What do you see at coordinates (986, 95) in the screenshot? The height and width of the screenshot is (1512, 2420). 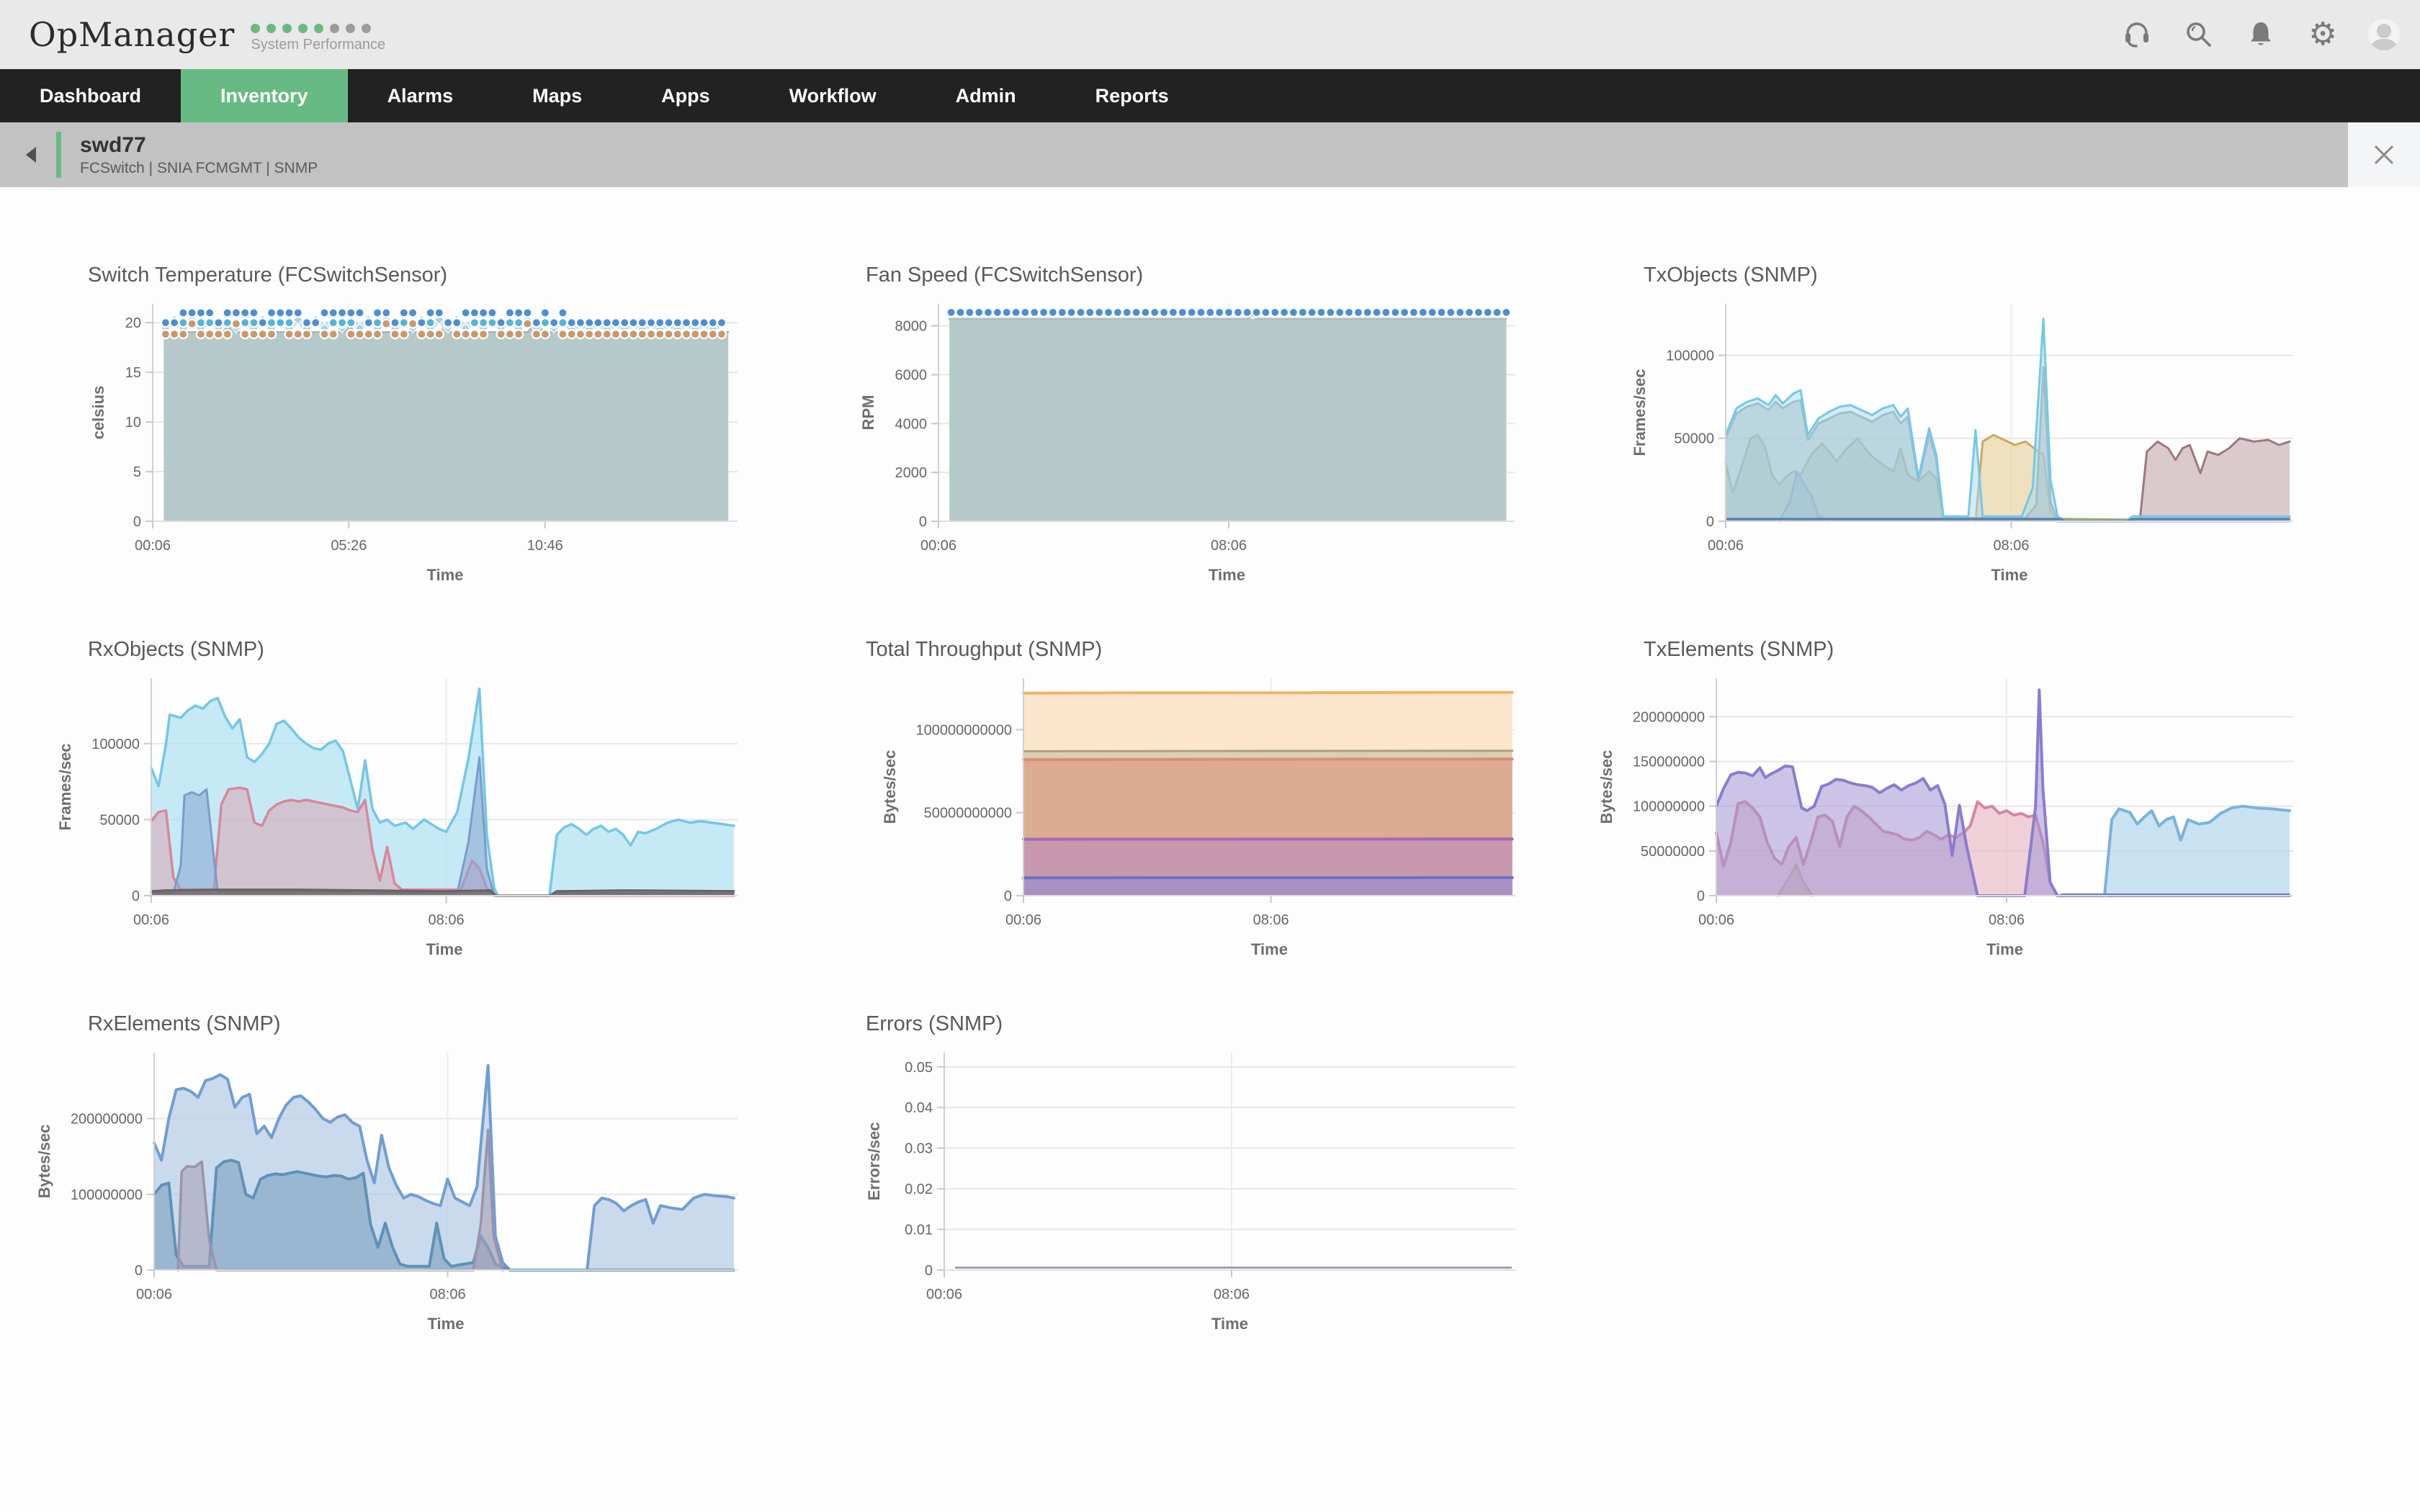 I see `tab-admin: Admin` at bounding box center [986, 95].